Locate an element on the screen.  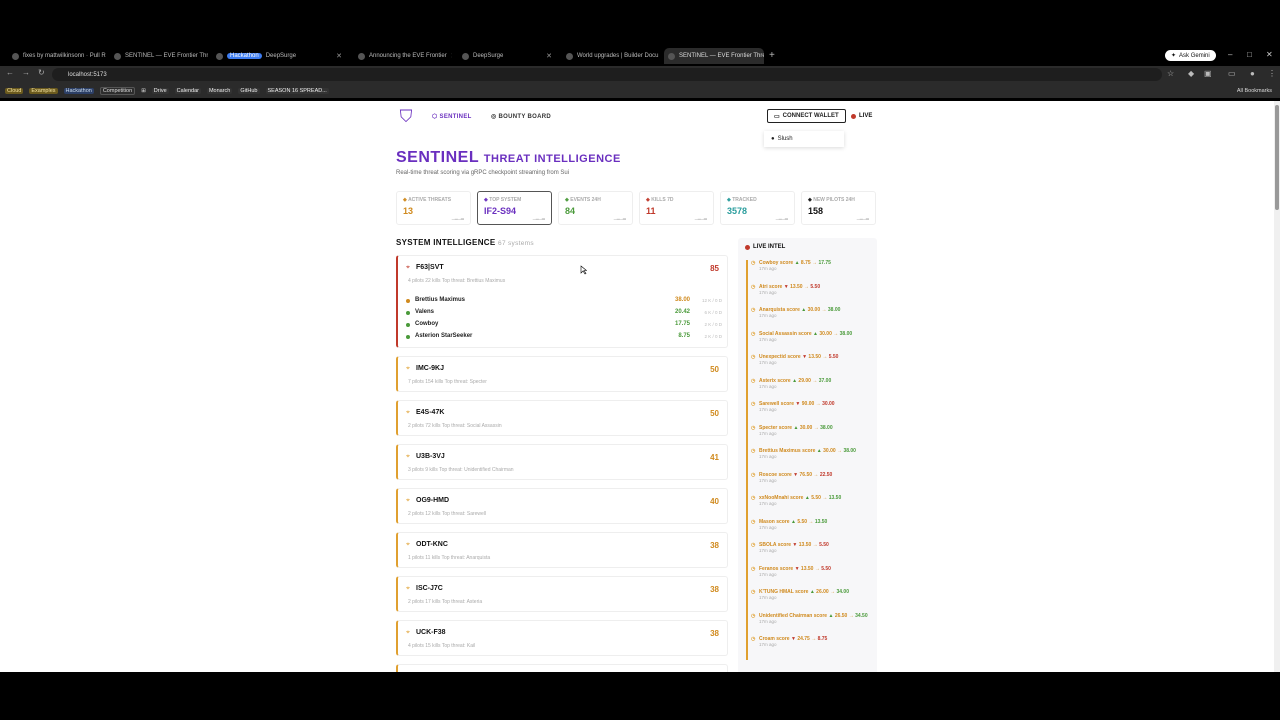
intel-event: ◷ Specter score ▲ 30.00 → 38.00 17m ago is located at coordinates (811, 437).